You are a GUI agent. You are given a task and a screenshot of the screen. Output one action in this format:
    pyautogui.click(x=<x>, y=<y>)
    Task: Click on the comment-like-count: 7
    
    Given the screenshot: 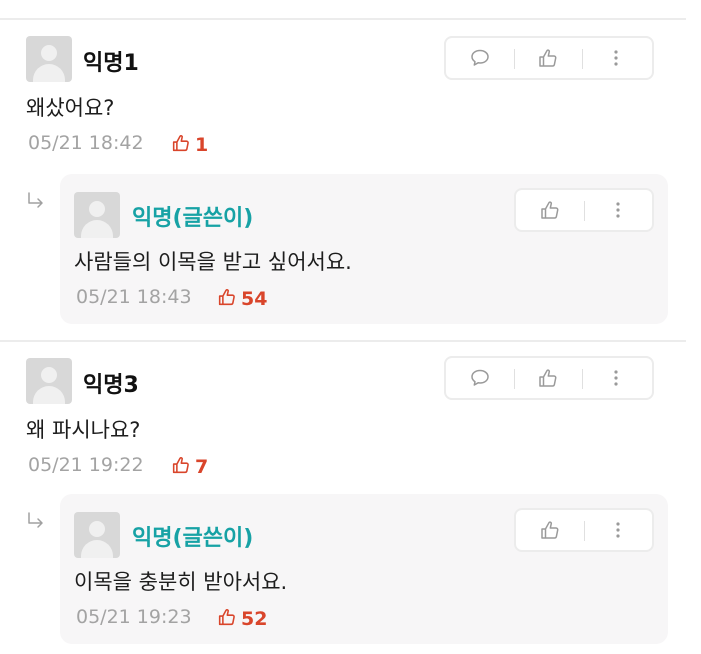 What is the action you would take?
    pyautogui.click(x=189, y=466)
    